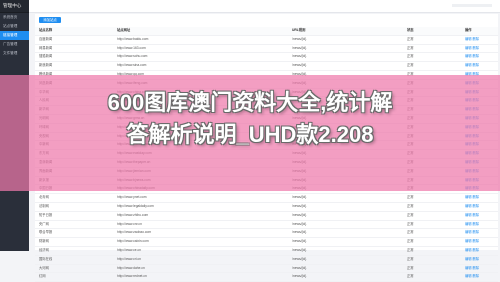  Describe the element at coordinates (44, 223) in the screenshot. I see `cell-name: 央广网` at that location.